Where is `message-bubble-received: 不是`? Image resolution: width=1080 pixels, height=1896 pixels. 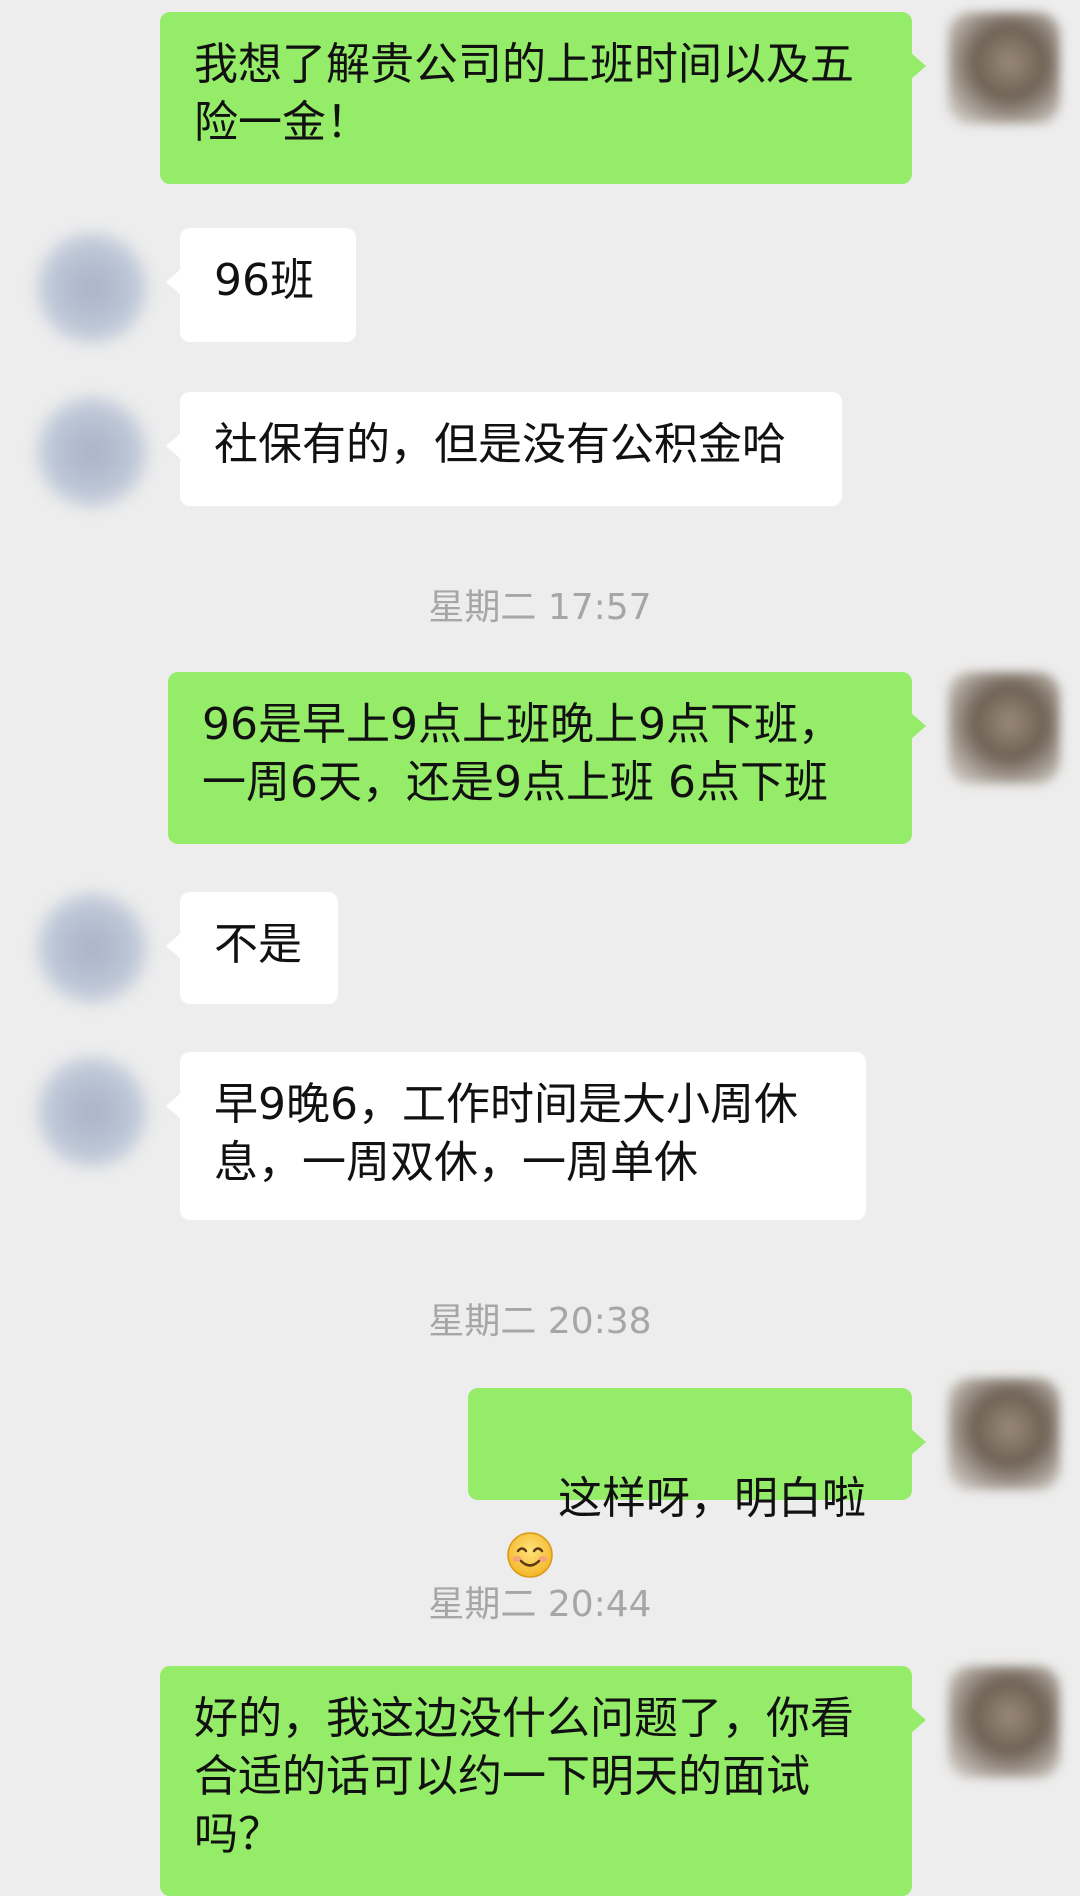 message-bubble-received: 不是 is located at coordinates (252, 948).